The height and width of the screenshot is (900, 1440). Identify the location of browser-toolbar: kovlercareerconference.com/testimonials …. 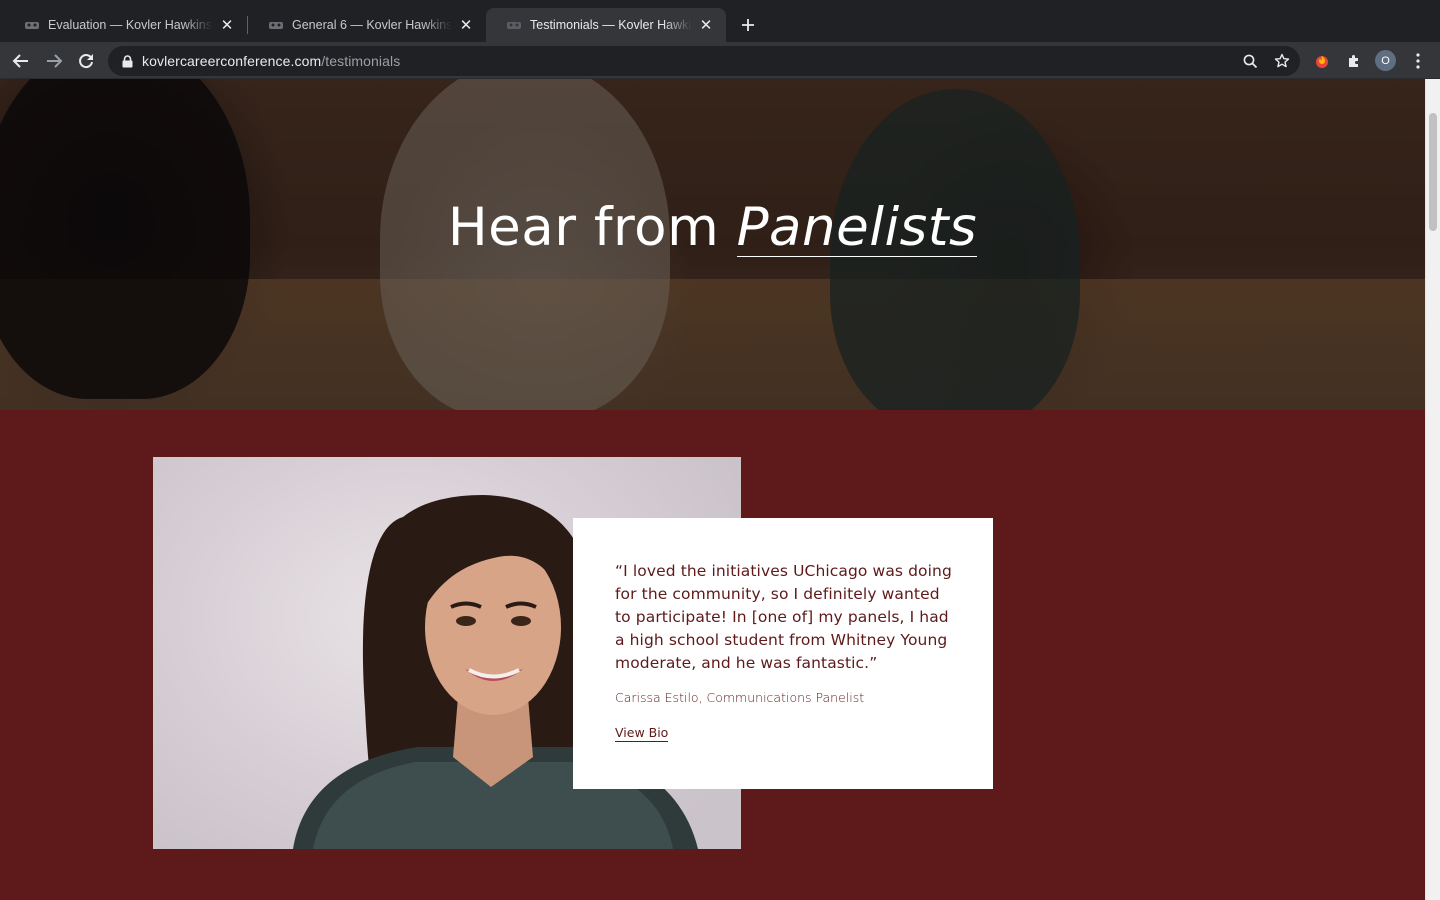
(720, 60).